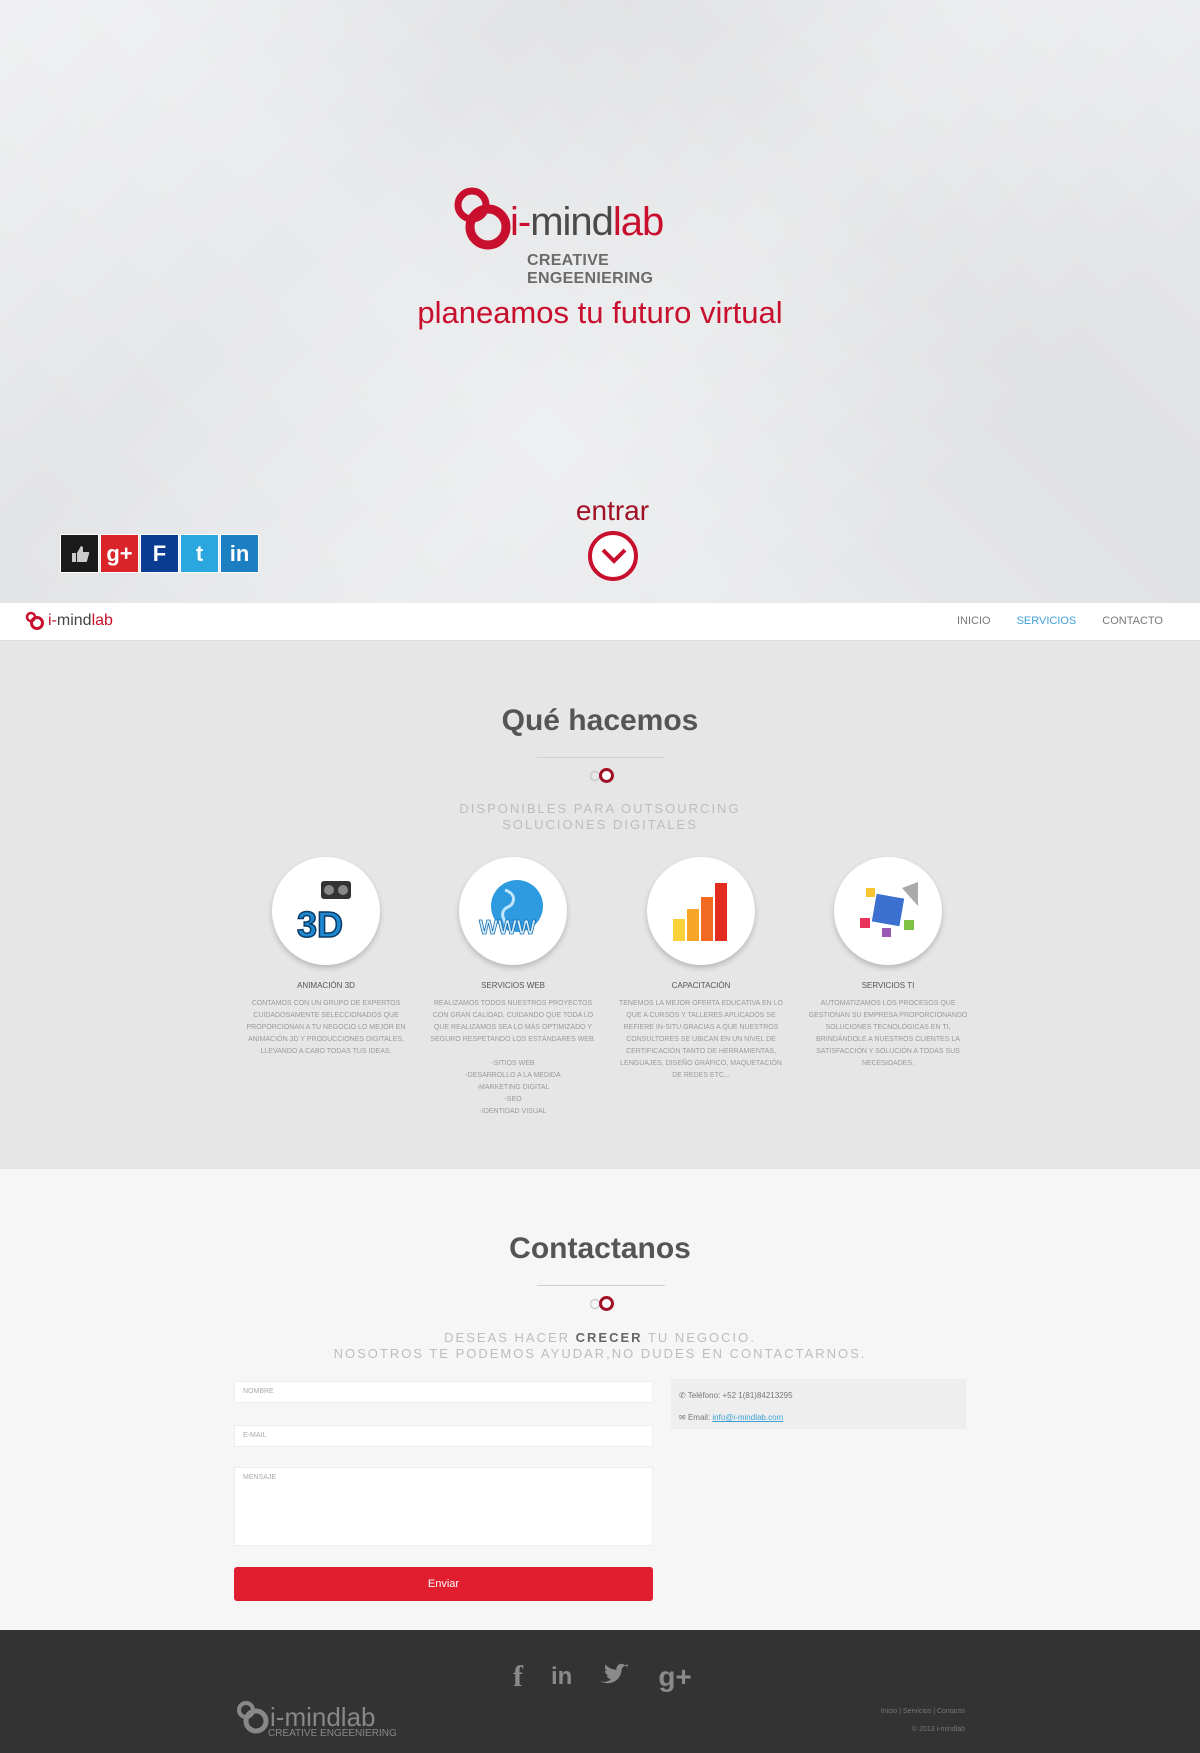 The image size is (1200, 1753). I want to click on email-line: ✉ Email: info@i-mindlab.com, so click(731, 1417).